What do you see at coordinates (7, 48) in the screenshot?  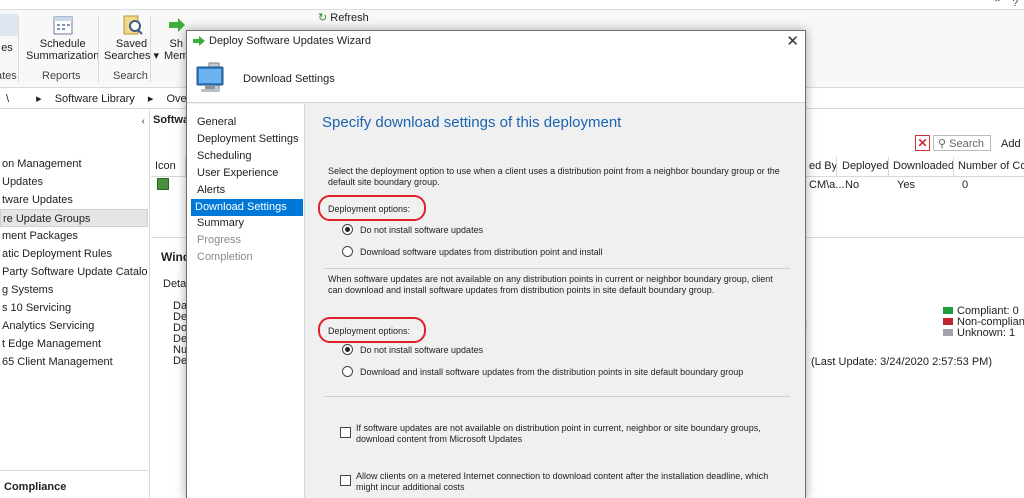 I see `ribbon-label: es` at bounding box center [7, 48].